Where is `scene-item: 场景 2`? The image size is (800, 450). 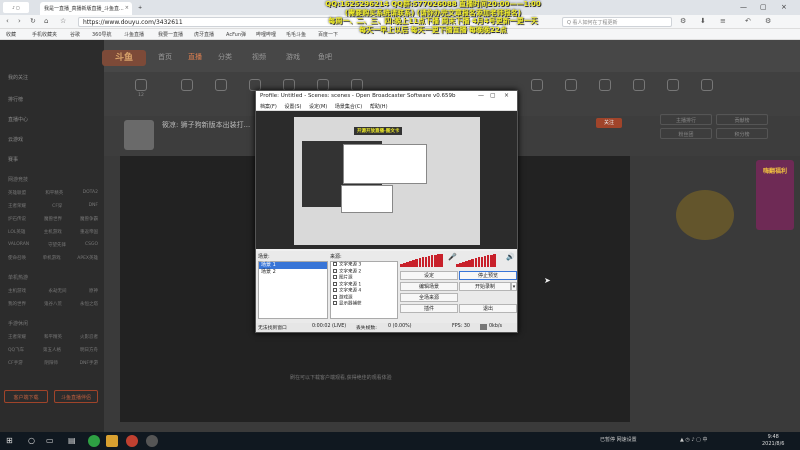 scene-item: 场景 2 is located at coordinates (293, 272).